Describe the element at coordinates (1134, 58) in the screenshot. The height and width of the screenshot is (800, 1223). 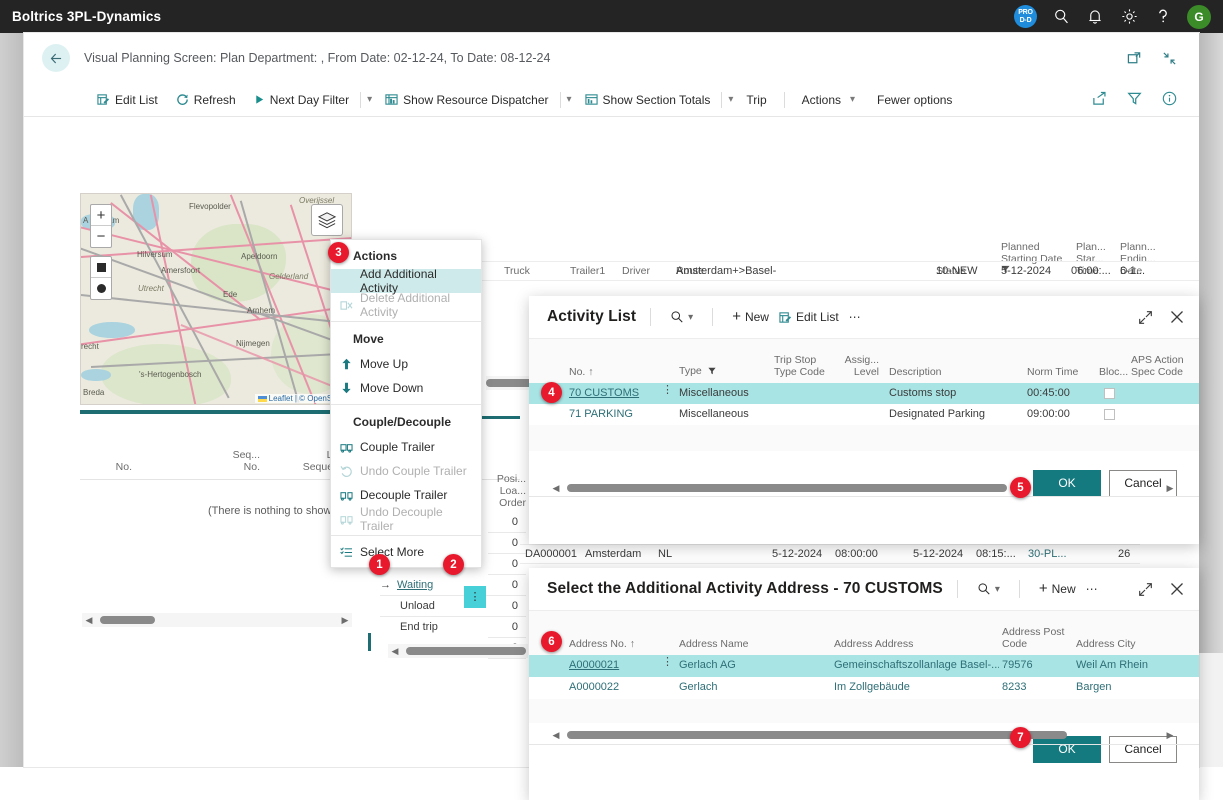
I see `open-in-new-window-icon` at that location.